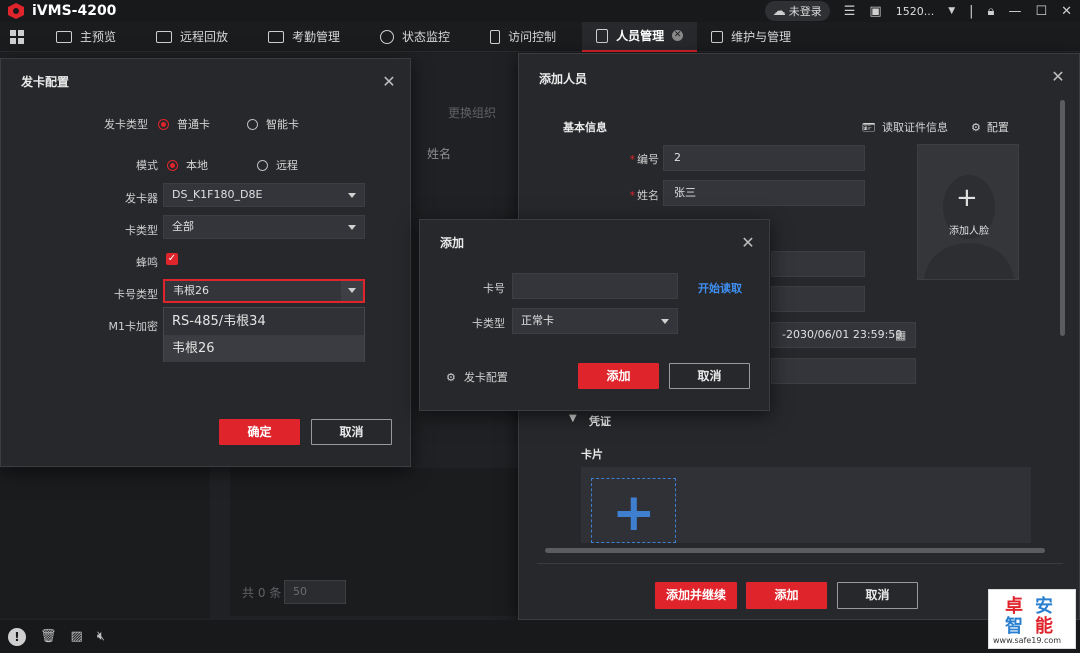 This screenshot has width=1080, height=653. Describe the element at coordinates (951, 11) in the screenshot. I see `chevron-down-icon: ▼` at that location.